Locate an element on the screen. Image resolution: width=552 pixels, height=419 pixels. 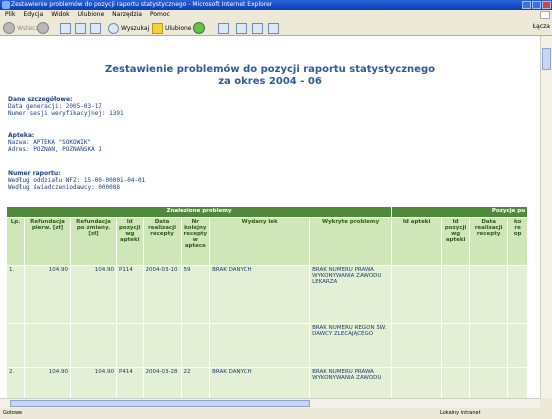
cell-lp: 2. is located at coordinates (15, 382).